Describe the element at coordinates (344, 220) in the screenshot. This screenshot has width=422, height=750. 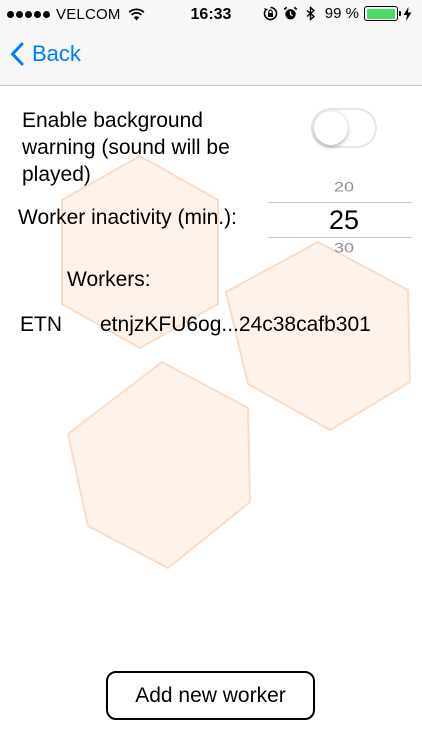
I see `picker-selected-value: 25` at that location.